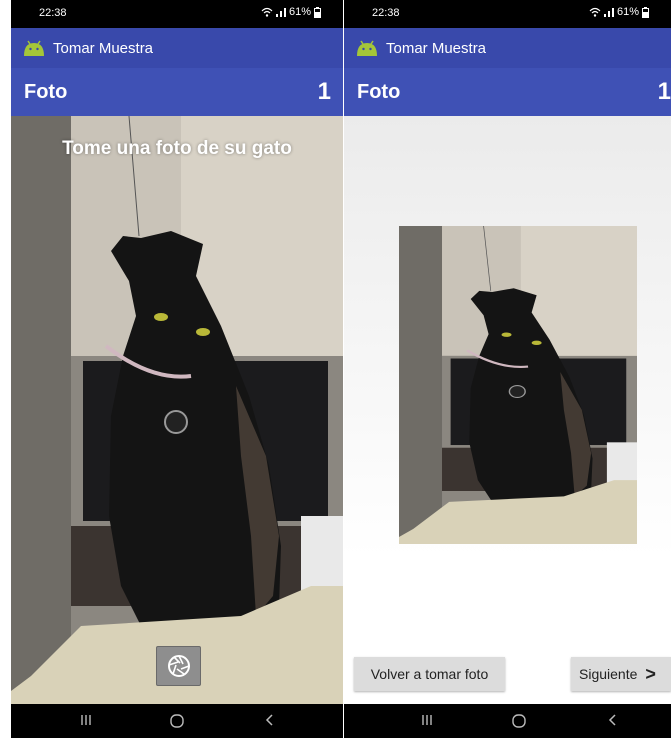  I want to click on shutter-icon, so click(178, 666).